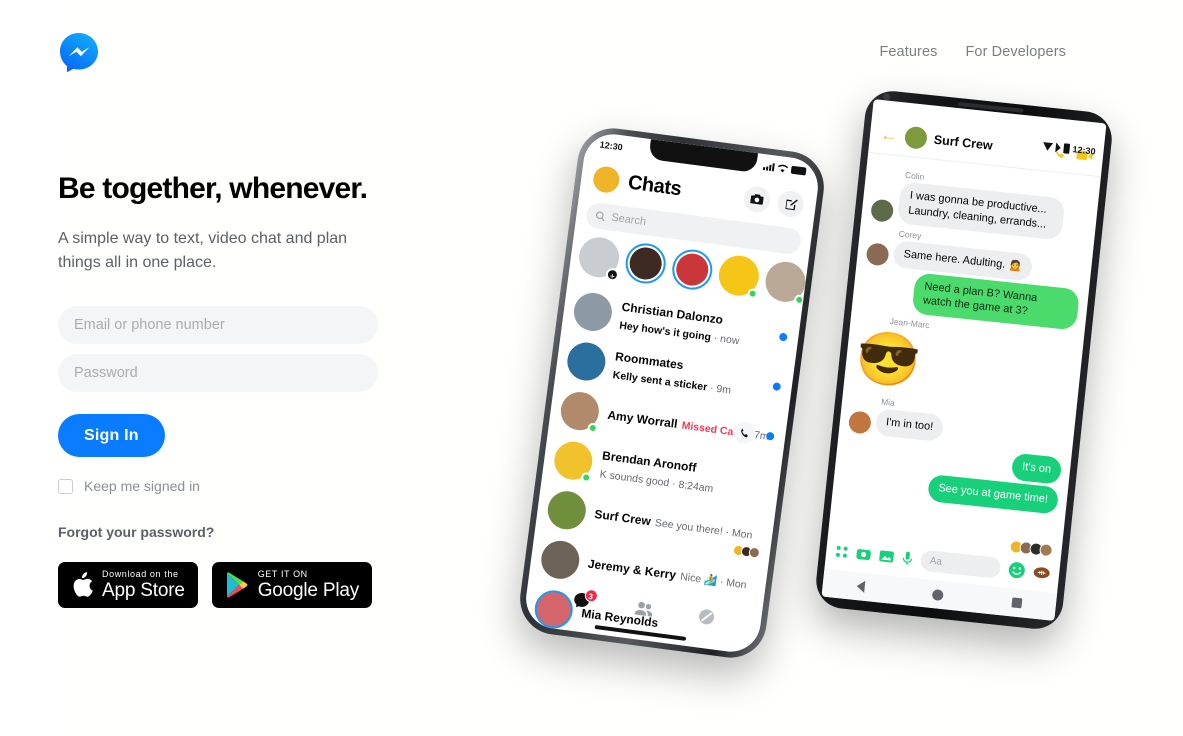 This screenshot has width=1183, height=736. What do you see at coordinates (606, 180) in the screenshot?
I see `profile-avatar` at bounding box center [606, 180].